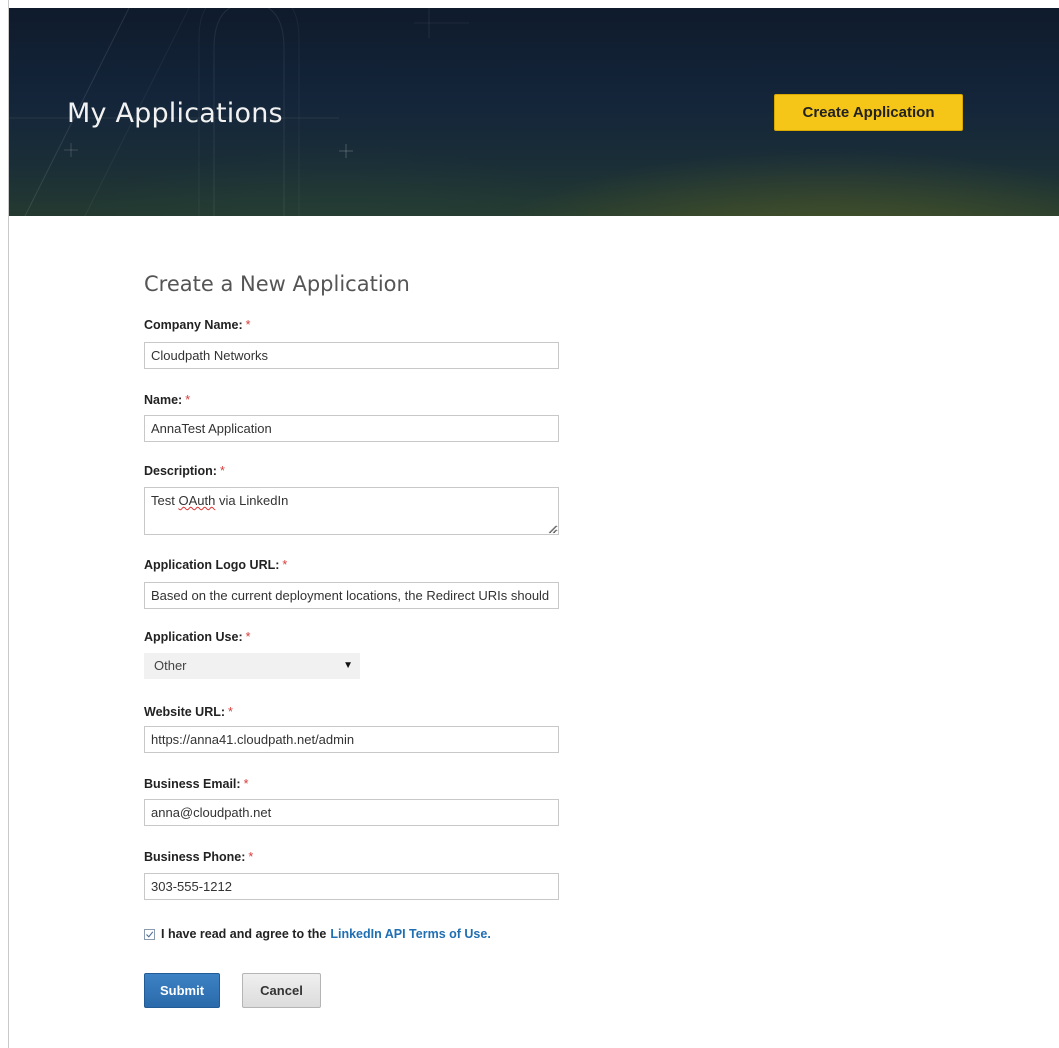  Describe the element at coordinates (351, 511) in the screenshot. I see `description-textarea: Test OAuth via LinkedIn` at that location.